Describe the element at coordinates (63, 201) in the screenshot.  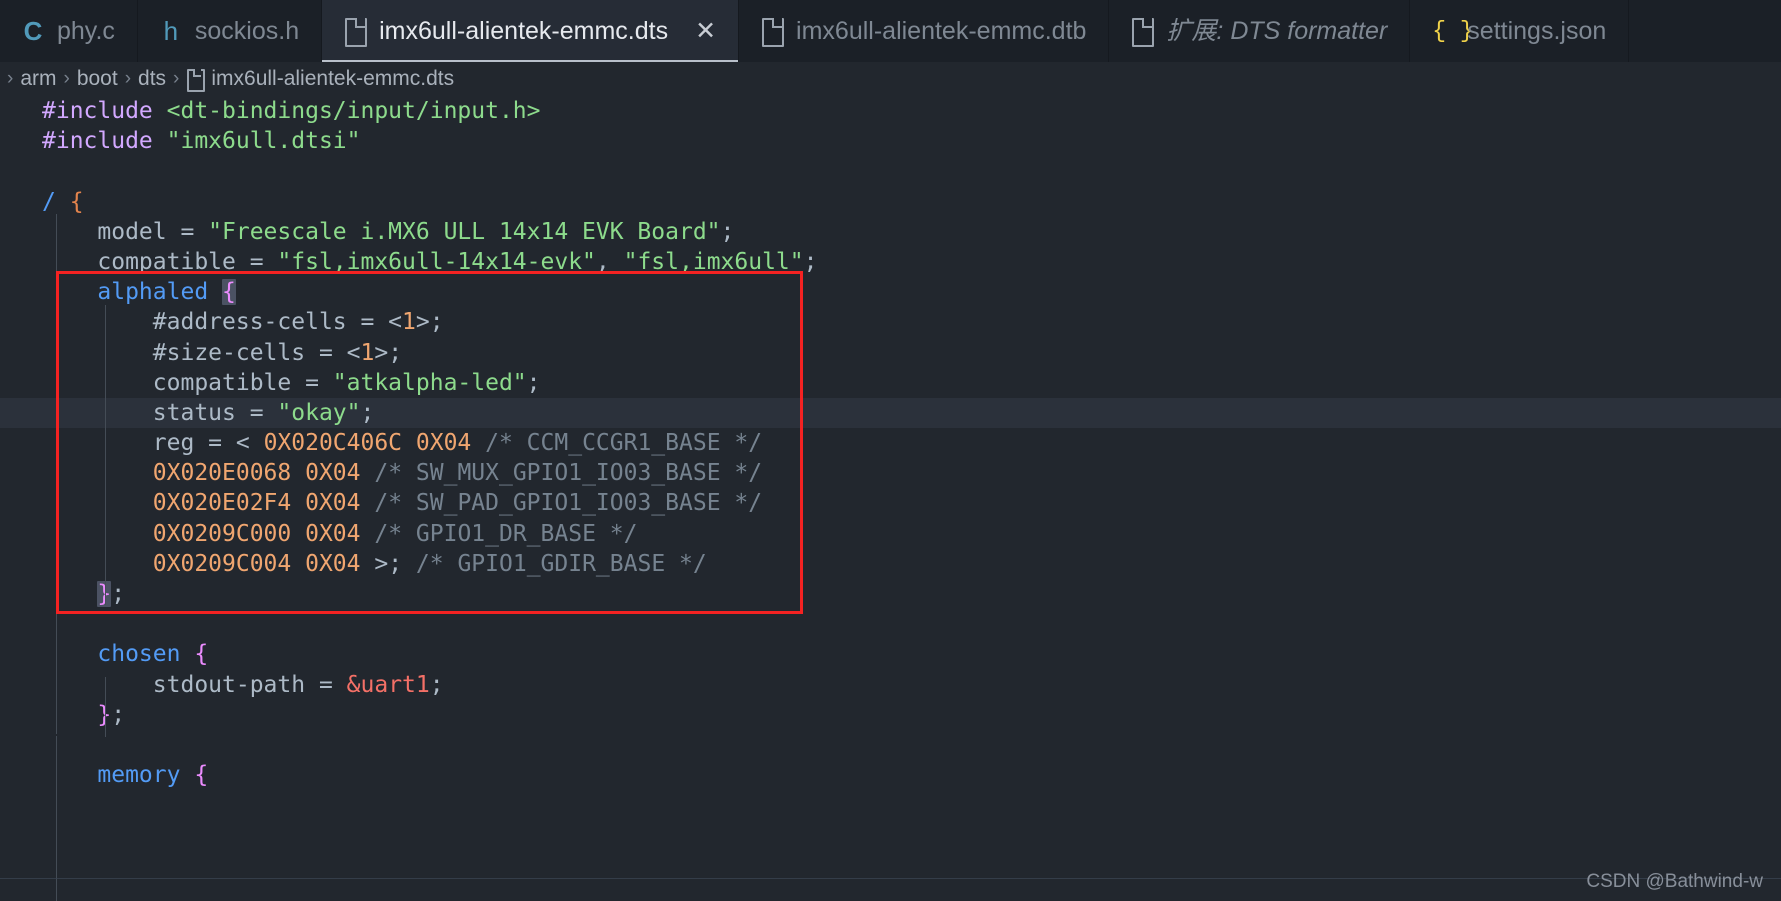
I see `code-line: / {` at that location.